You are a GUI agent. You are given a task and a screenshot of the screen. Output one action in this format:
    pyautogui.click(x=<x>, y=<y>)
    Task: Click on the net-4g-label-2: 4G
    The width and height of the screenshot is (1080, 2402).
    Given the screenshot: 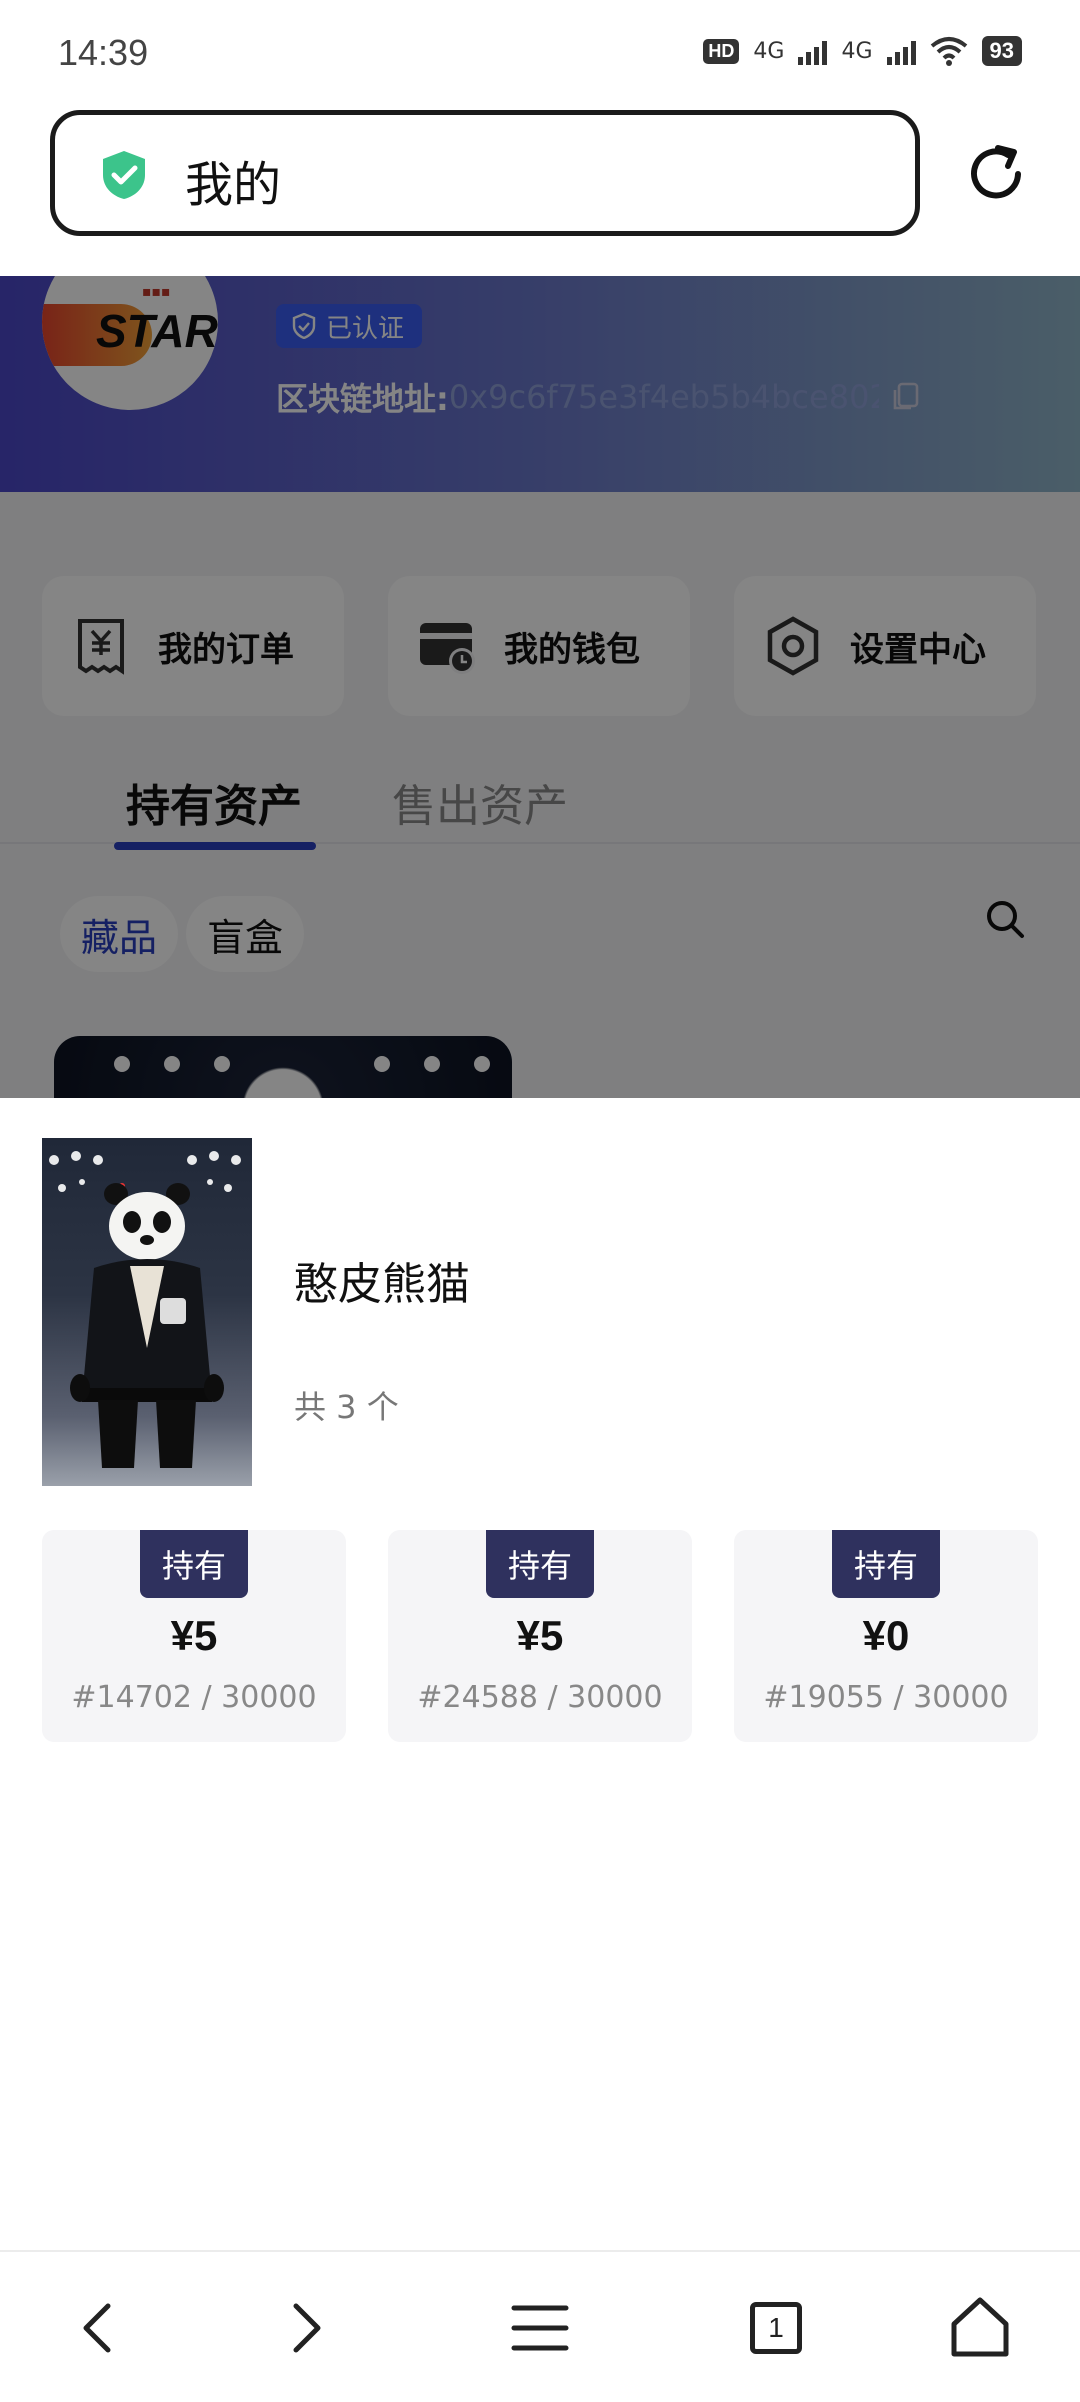 What is the action you would take?
    pyautogui.click(x=857, y=51)
    